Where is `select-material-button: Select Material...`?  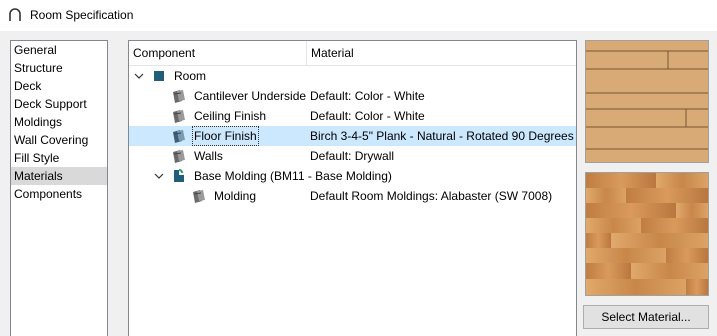 select-material-button: Select Material... is located at coordinates (646, 317).